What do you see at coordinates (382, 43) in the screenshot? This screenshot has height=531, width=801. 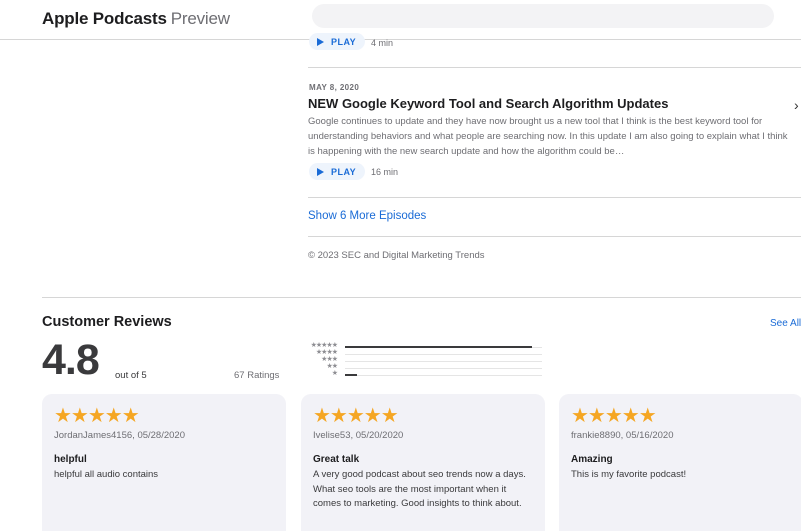 I see `episode-duration: 4 min` at bounding box center [382, 43].